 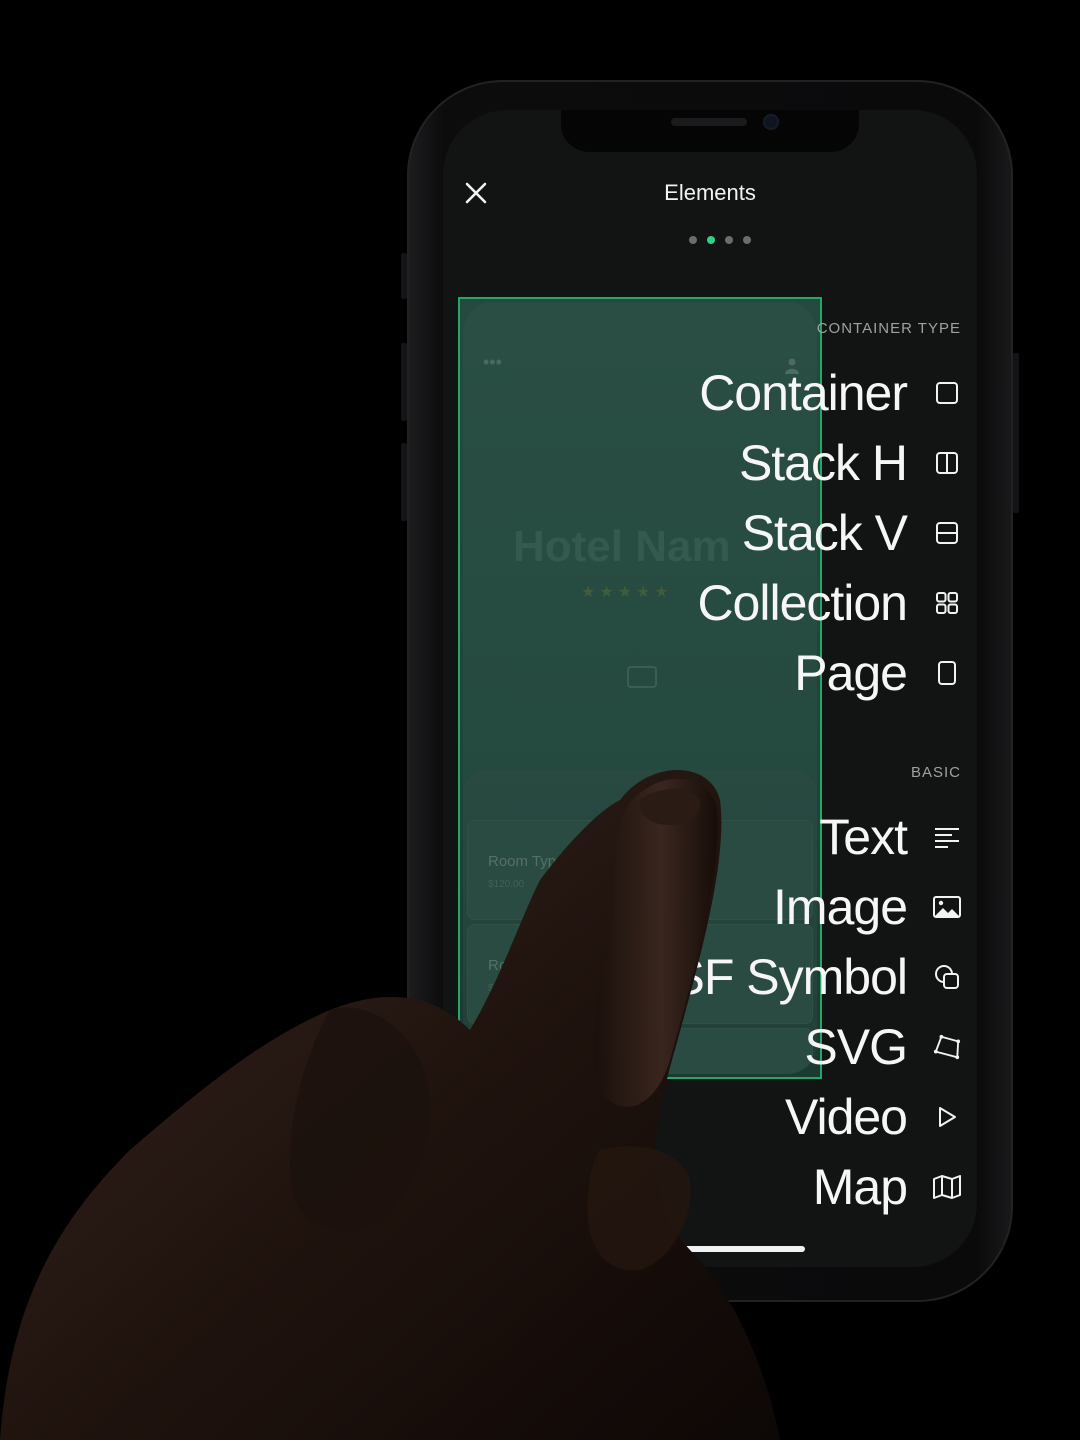 I want to click on text-lines-icon, so click(x=947, y=837).